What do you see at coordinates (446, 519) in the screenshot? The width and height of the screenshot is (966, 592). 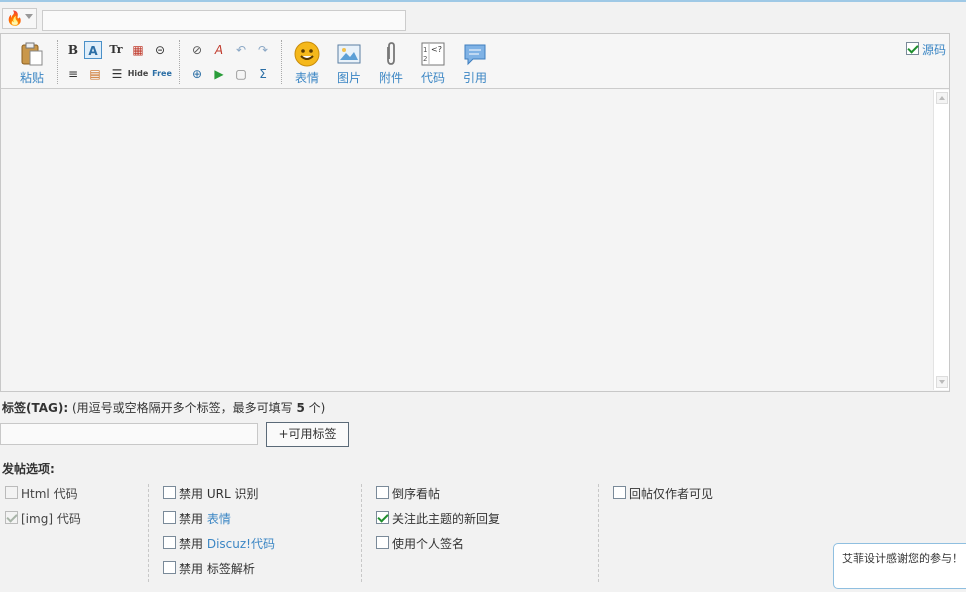 I see `option-label: 关注此主题的新回复` at bounding box center [446, 519].